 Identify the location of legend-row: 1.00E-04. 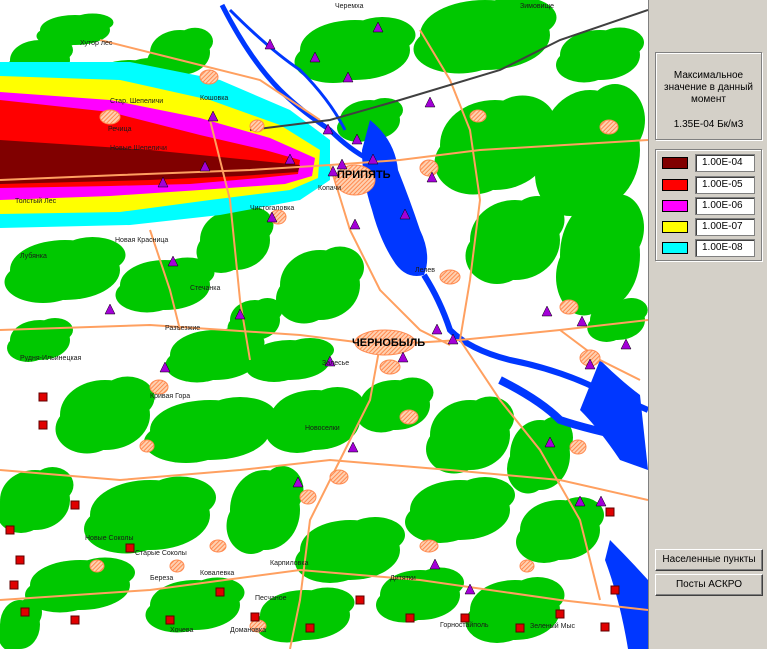
(710, 163).